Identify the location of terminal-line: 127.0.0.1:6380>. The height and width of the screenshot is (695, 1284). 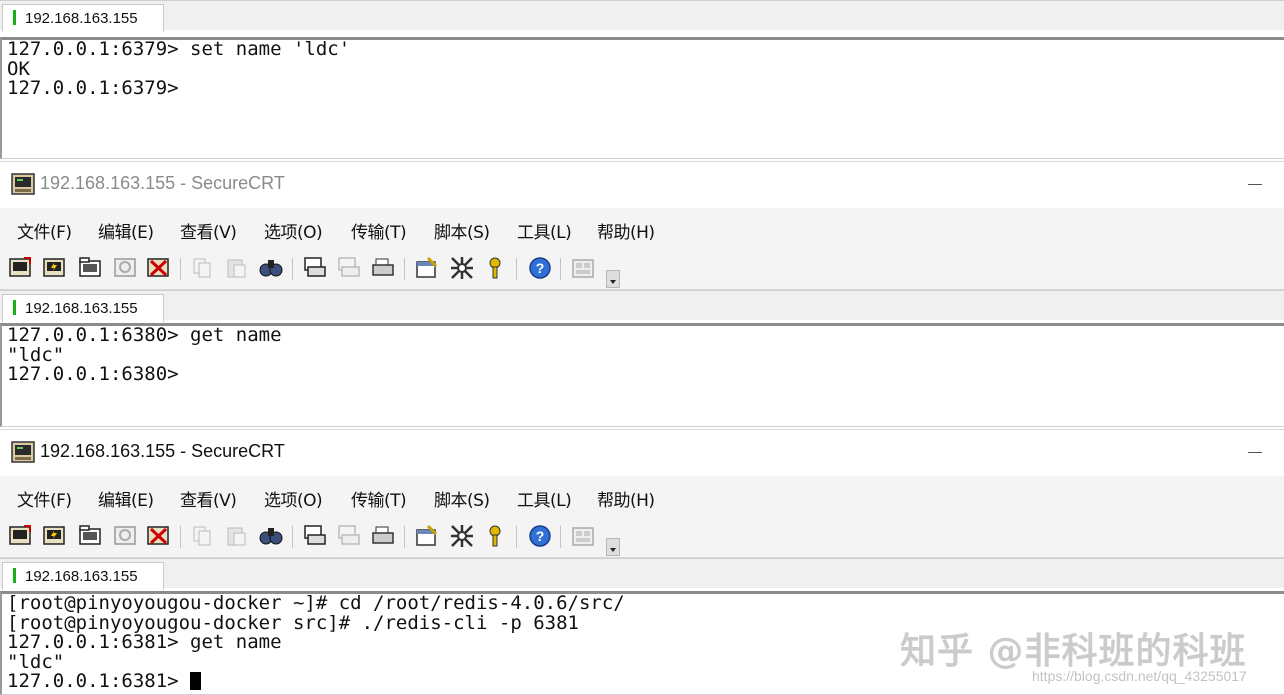
(93, 374).